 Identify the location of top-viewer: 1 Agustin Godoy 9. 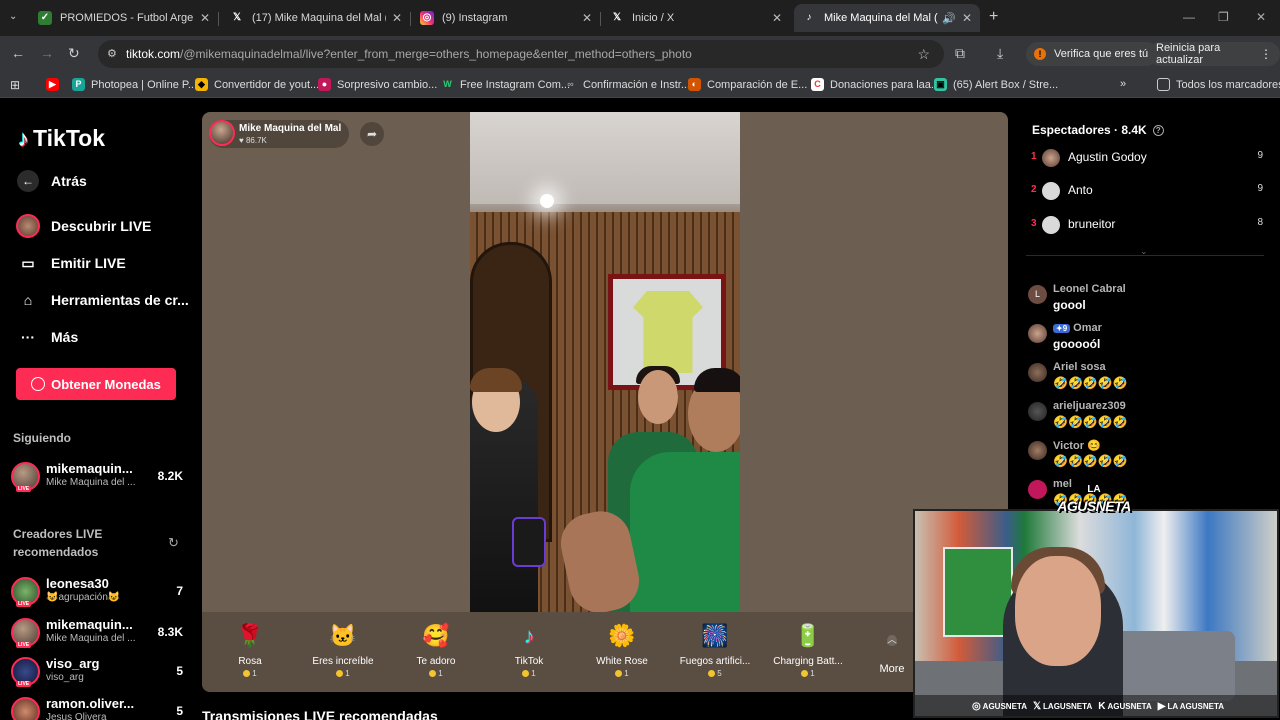
(1147, 158).